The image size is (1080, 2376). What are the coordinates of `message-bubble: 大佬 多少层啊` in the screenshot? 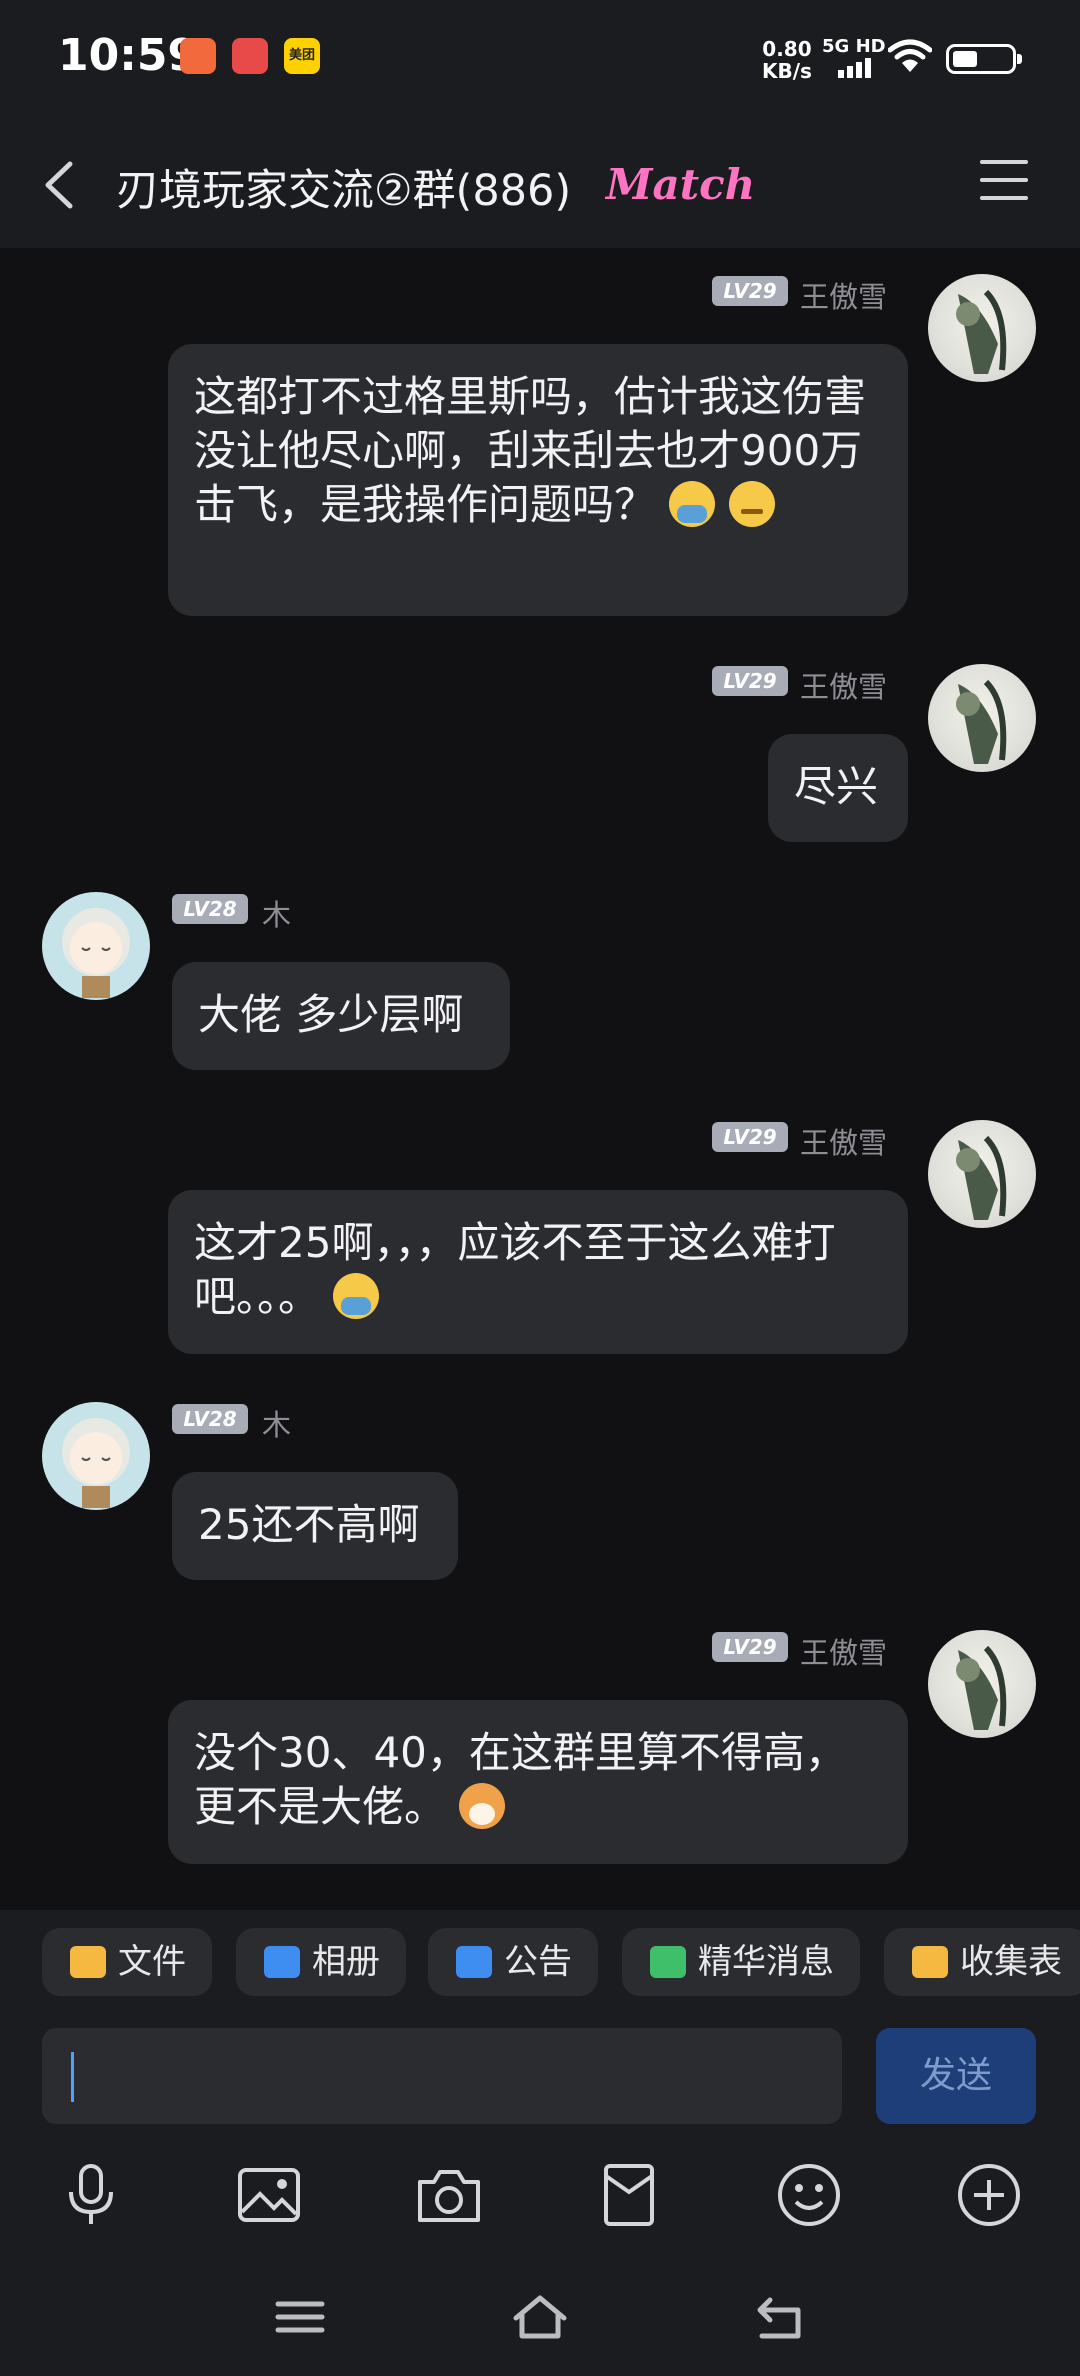 It's located at (341, 1016).